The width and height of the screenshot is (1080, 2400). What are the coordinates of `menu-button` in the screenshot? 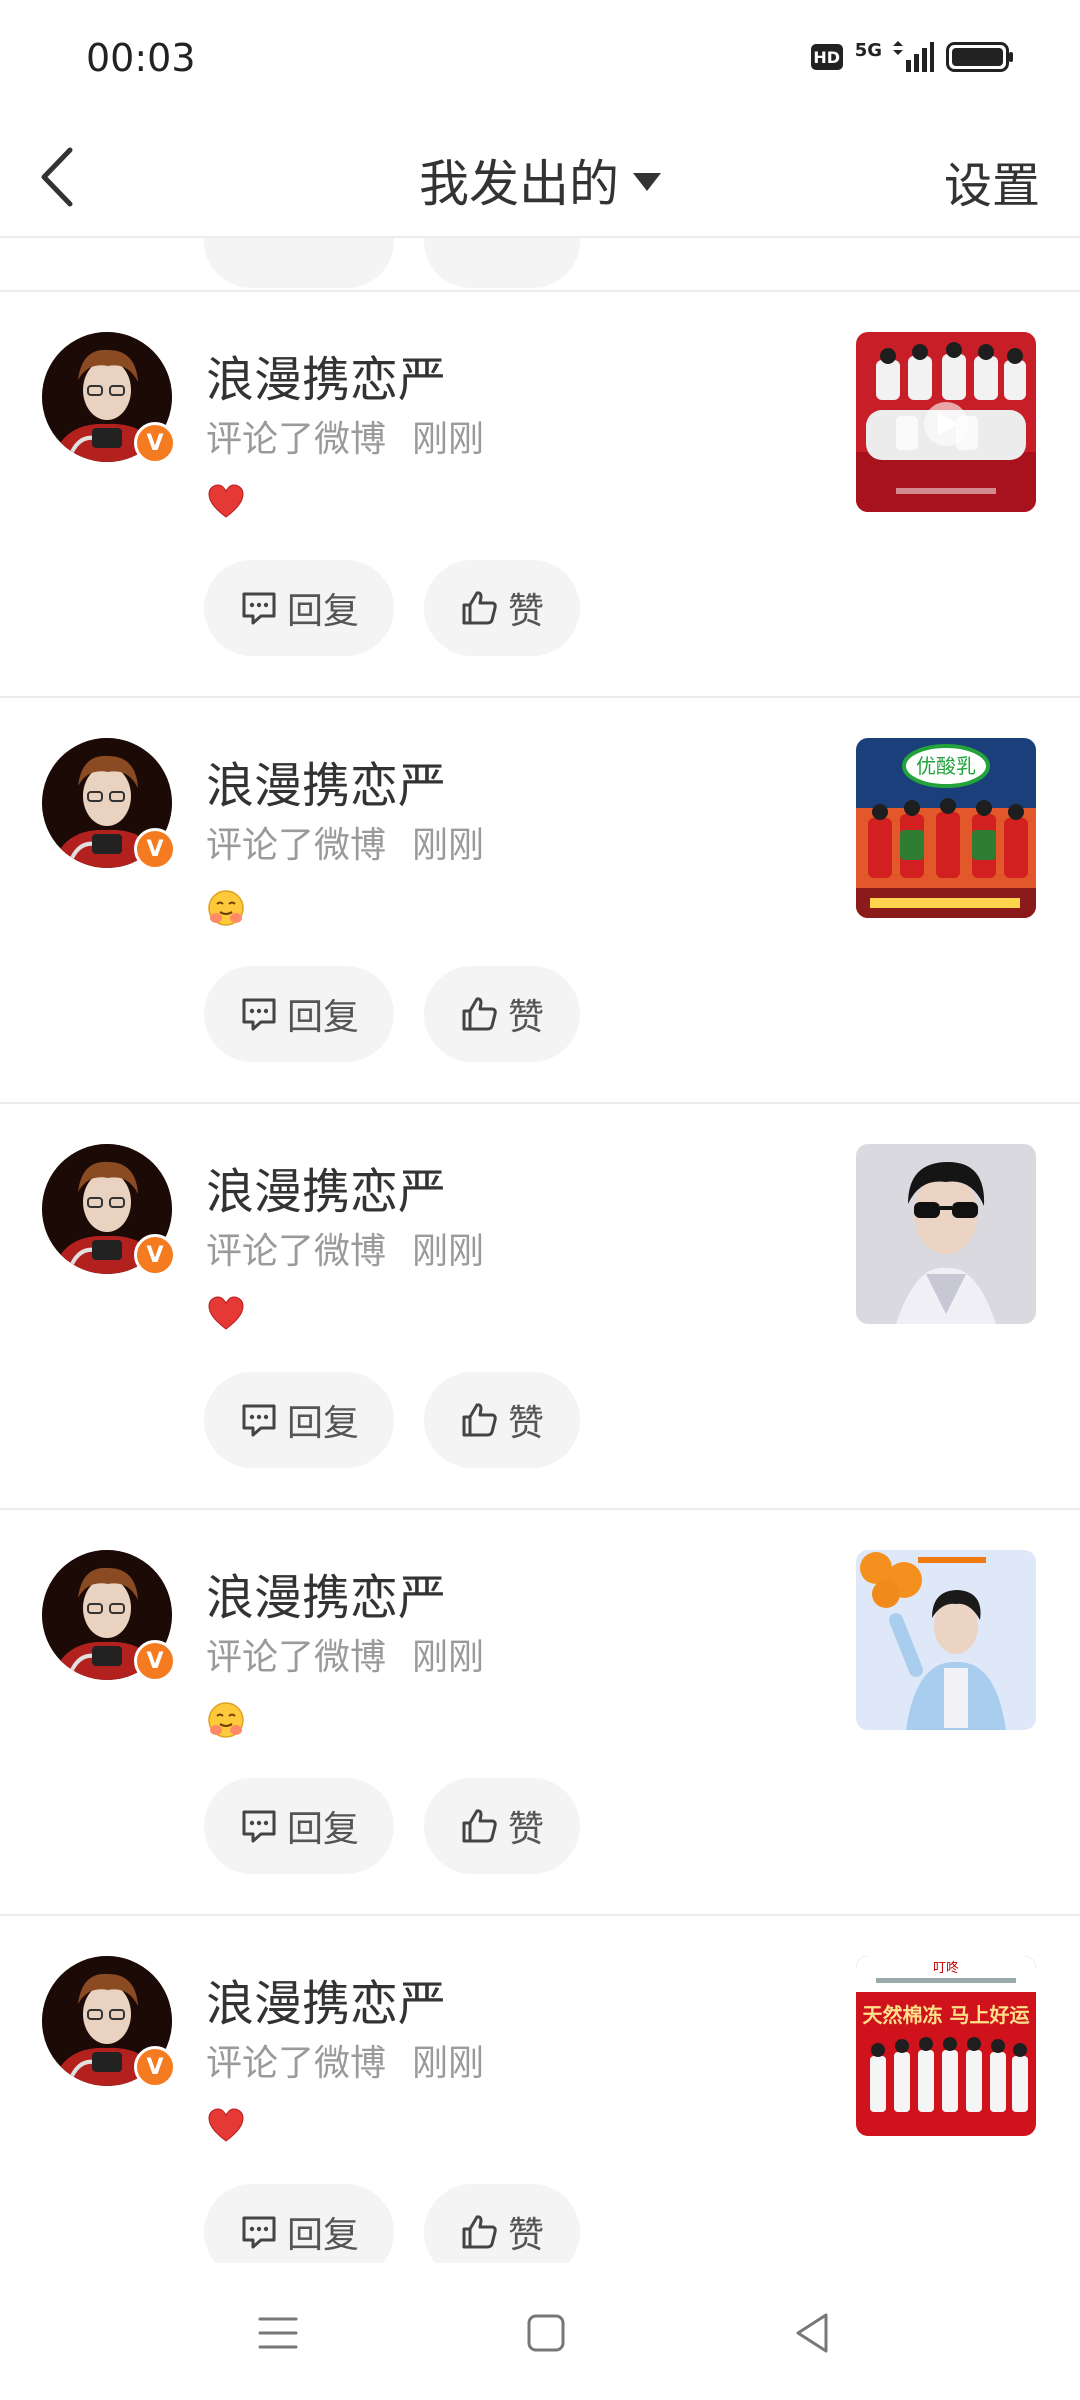 It's located at (278, 2333).